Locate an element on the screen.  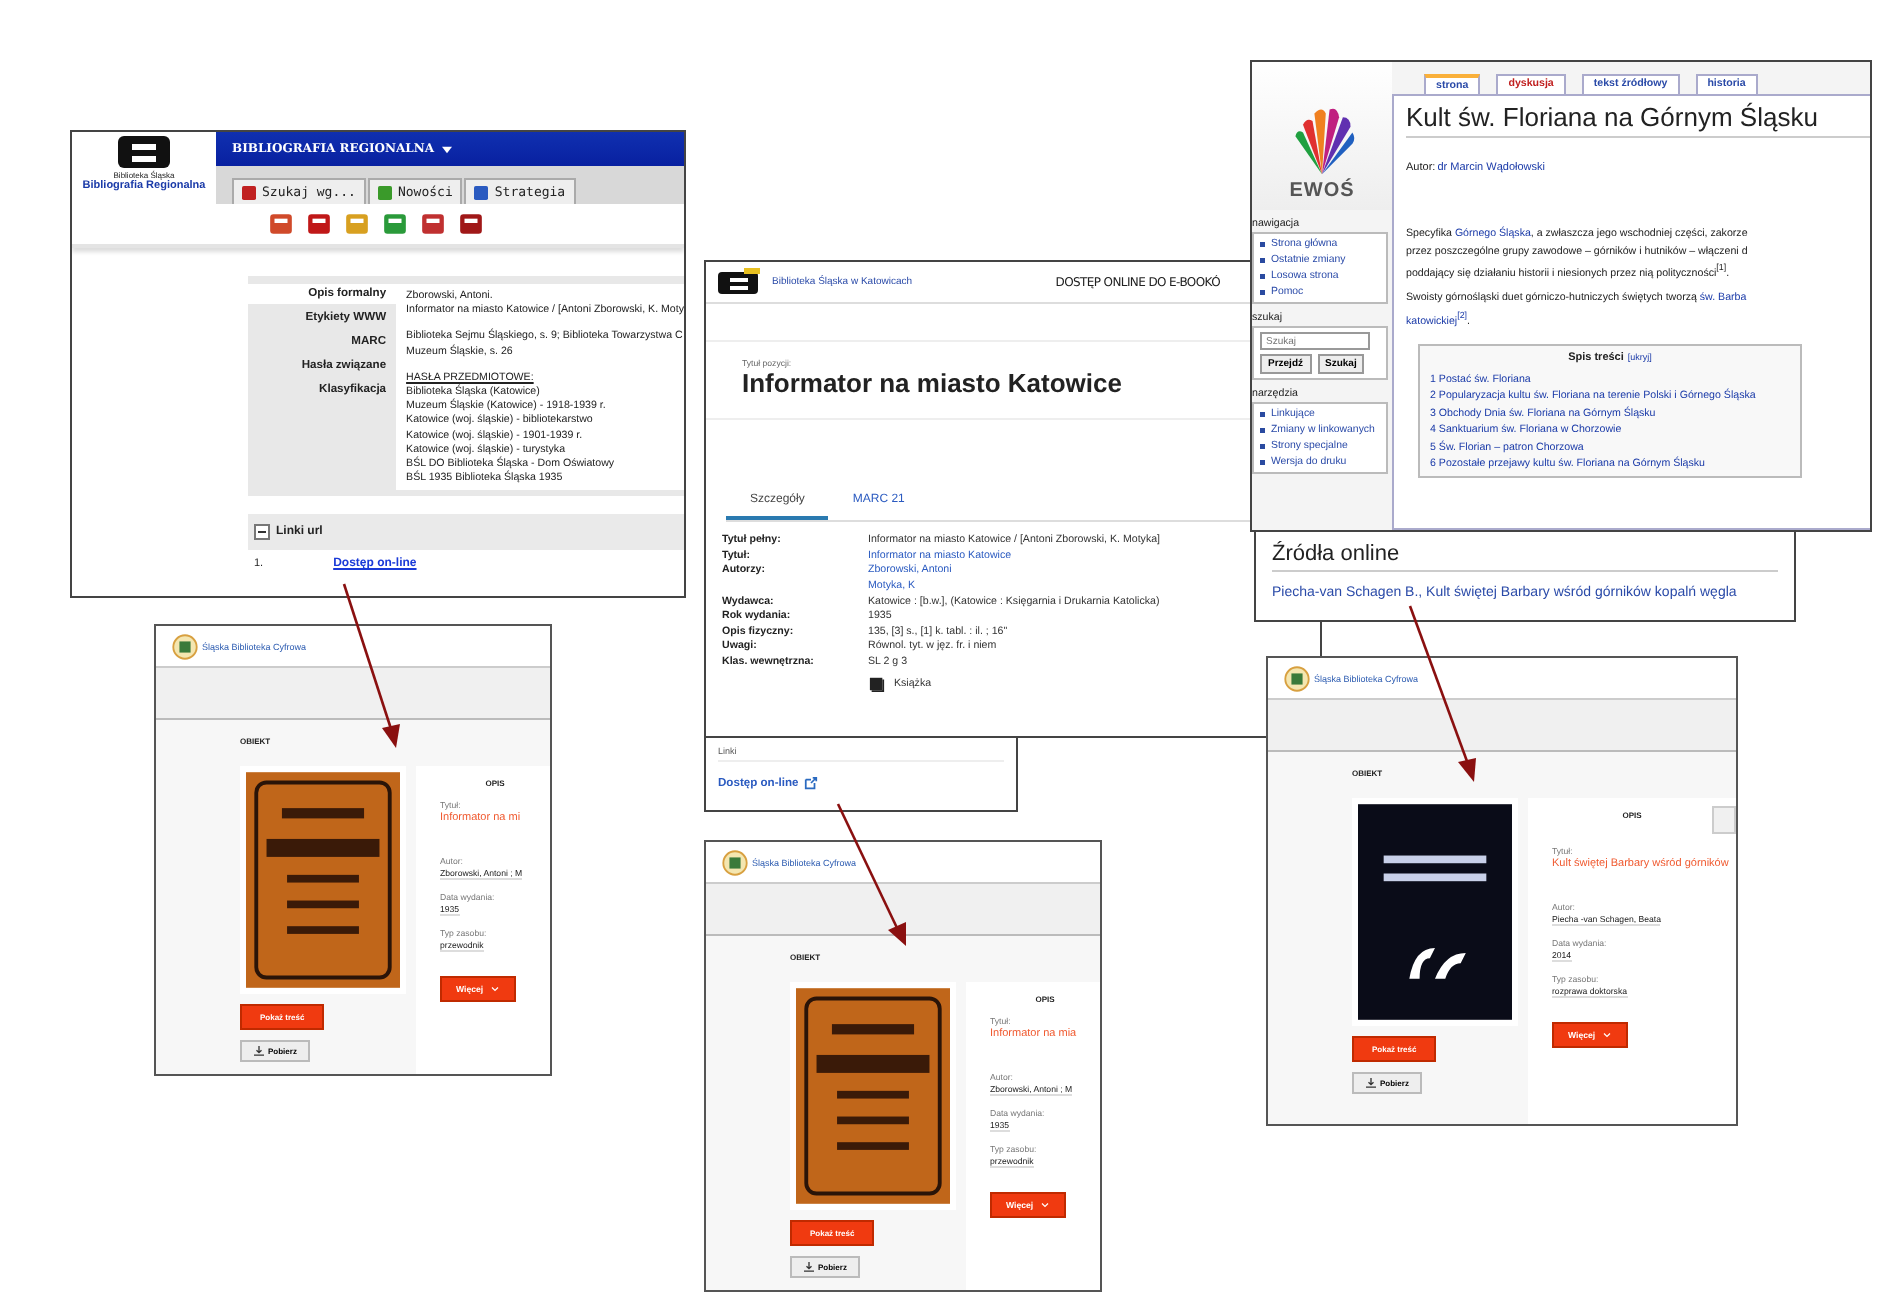
record-title: Informator na miasto Katowice is located at coordinates (932, 383).